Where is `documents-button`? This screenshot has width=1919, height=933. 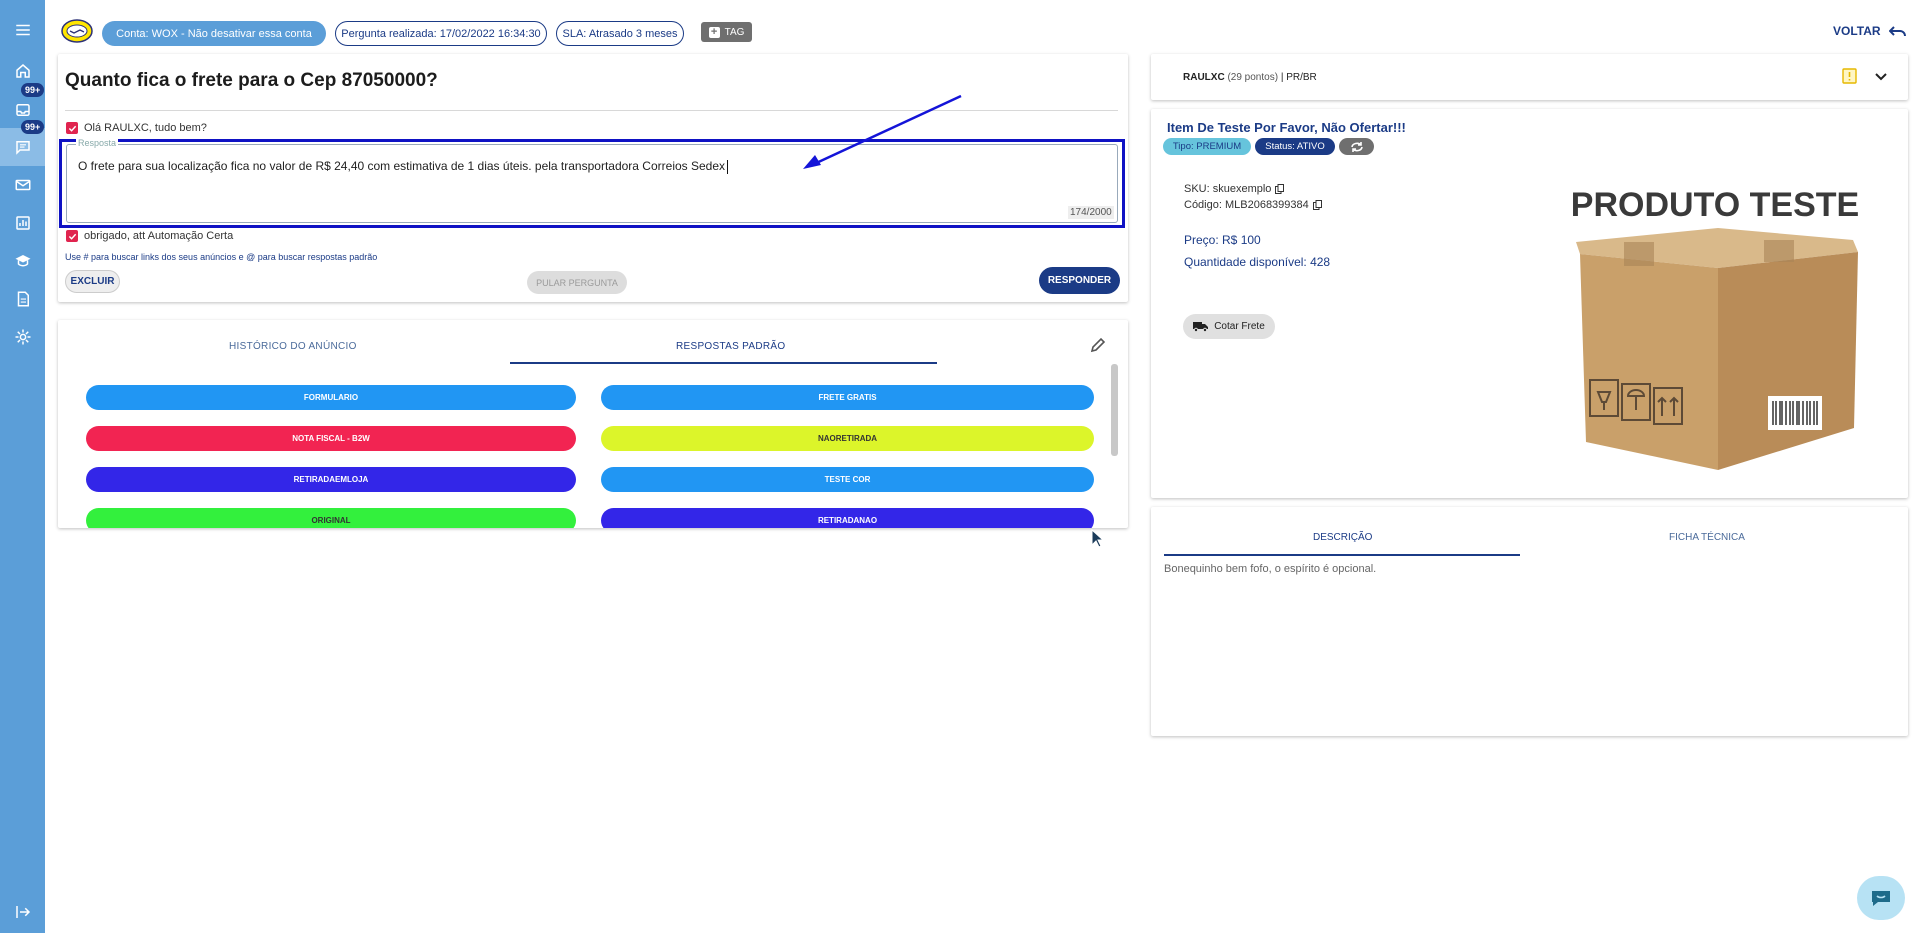 documents-button is located at coordinates (22, 299).